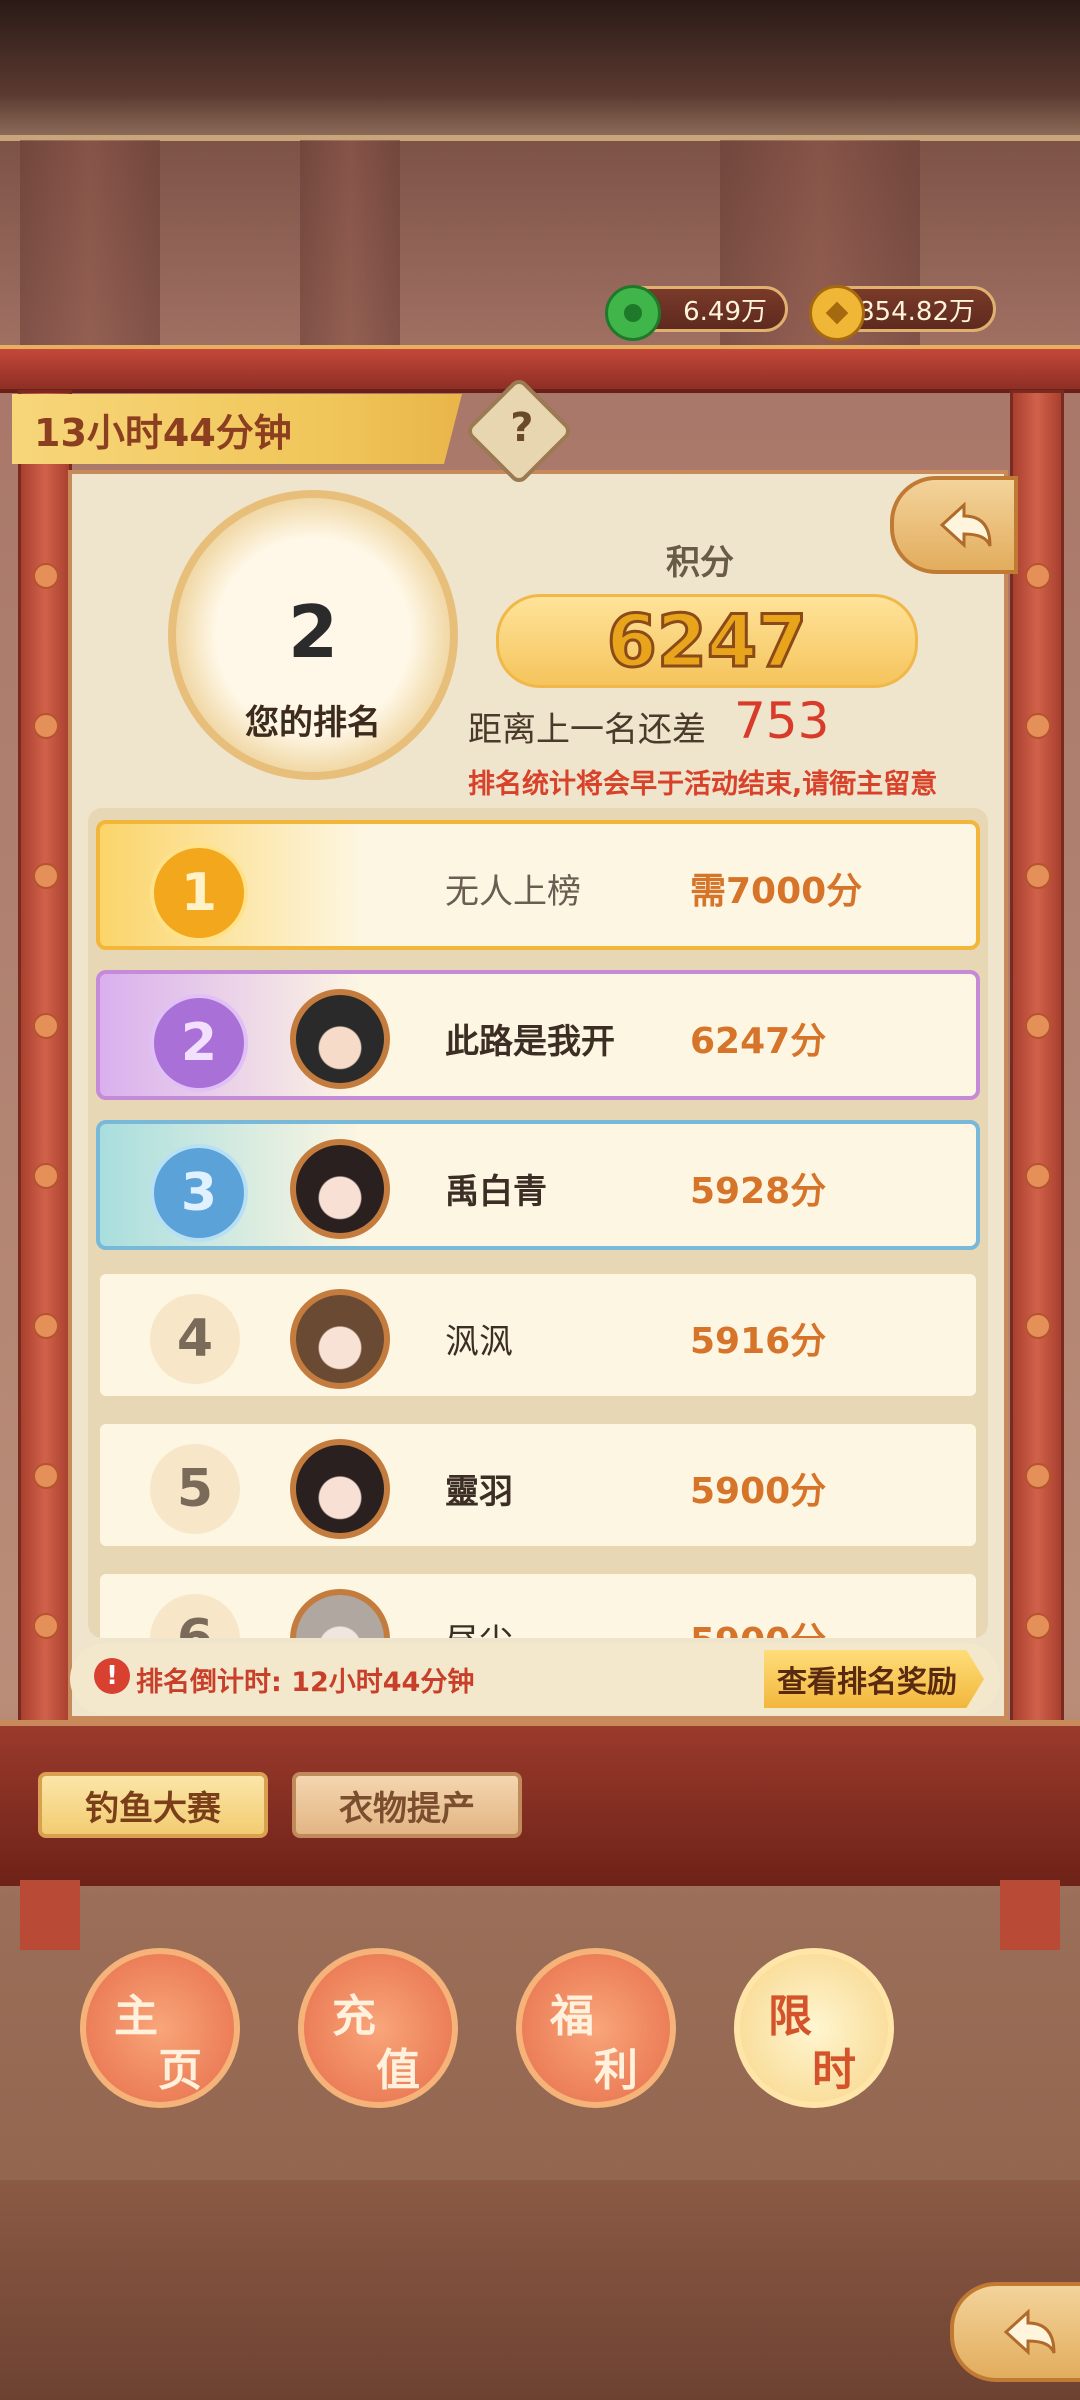 The image size is (1080, 2400). Describe the element at coordinates (237, 429) in the screenshot. I see `event-timer: 13小时44分钟` at that location.